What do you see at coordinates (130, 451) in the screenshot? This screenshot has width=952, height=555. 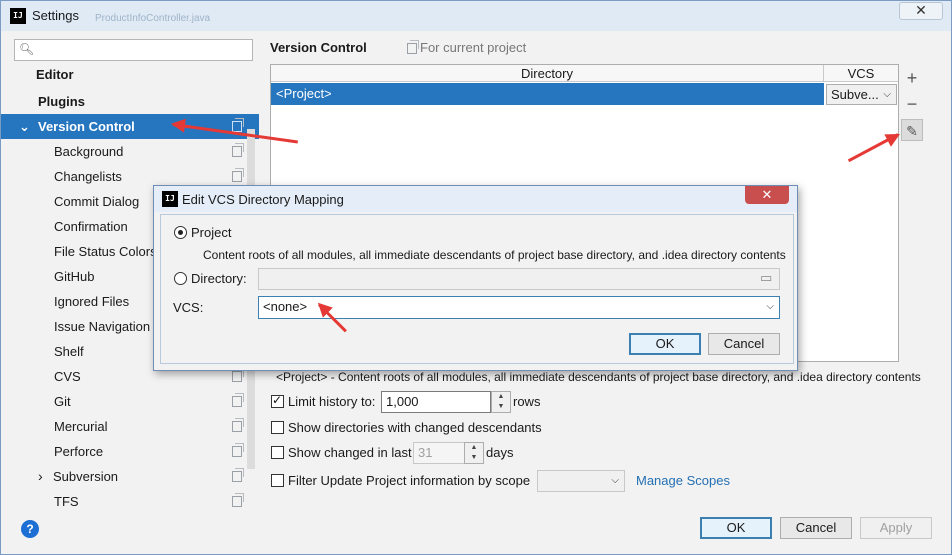 I see `sidebar-item-perforce: Perforce` at bounding box center [130, 451].